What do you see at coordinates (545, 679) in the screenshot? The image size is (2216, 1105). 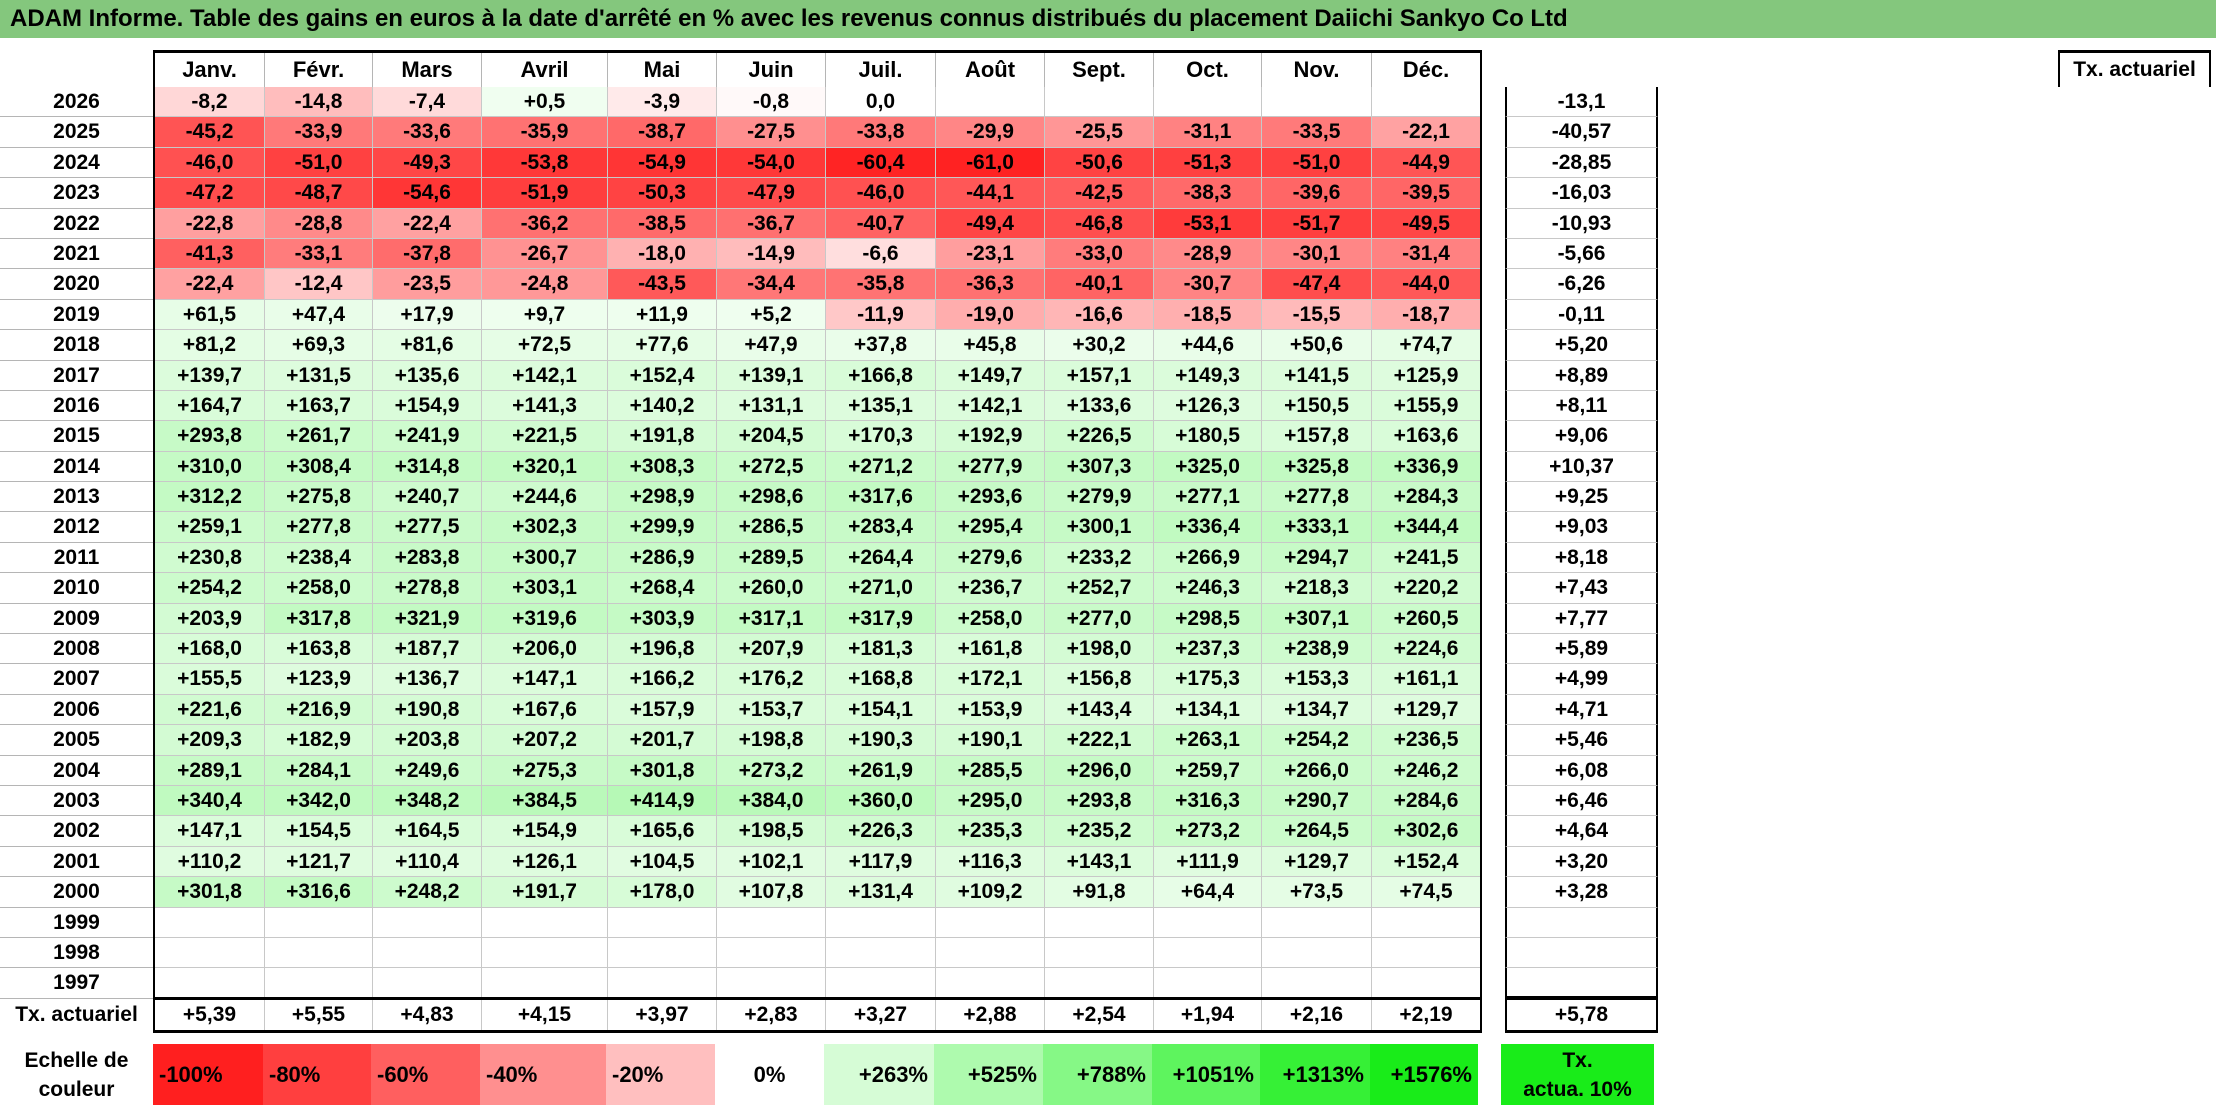 I see `gain-cell: +147,1` at bounding box center [545, 679].